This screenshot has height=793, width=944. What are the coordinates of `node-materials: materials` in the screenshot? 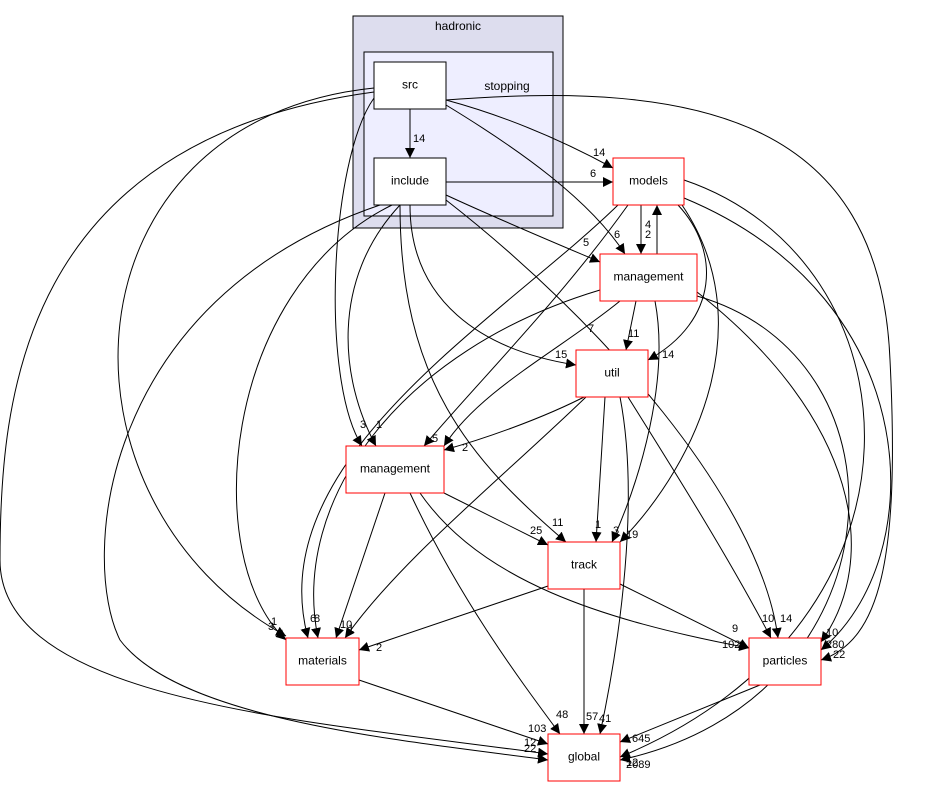 It's located at (322, 661).